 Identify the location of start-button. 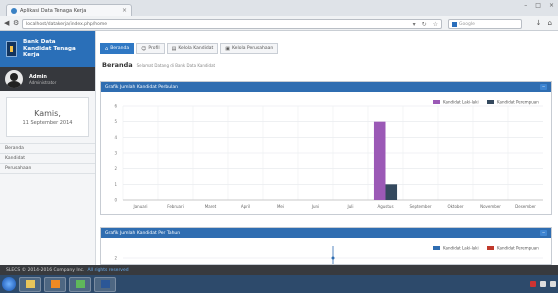
(9, 284).